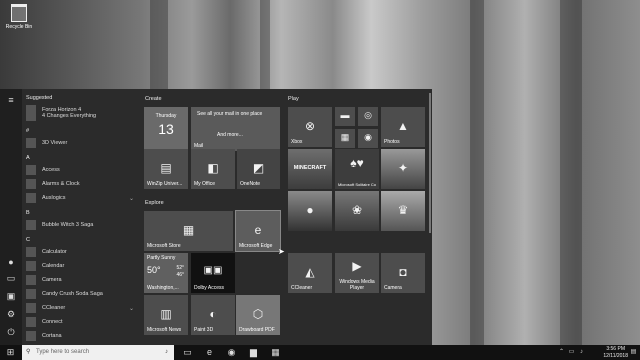  Describe the element at coordinates (82, 198) in the screenshot. I see `app-list-item: Auslogics ⌄` at that location.